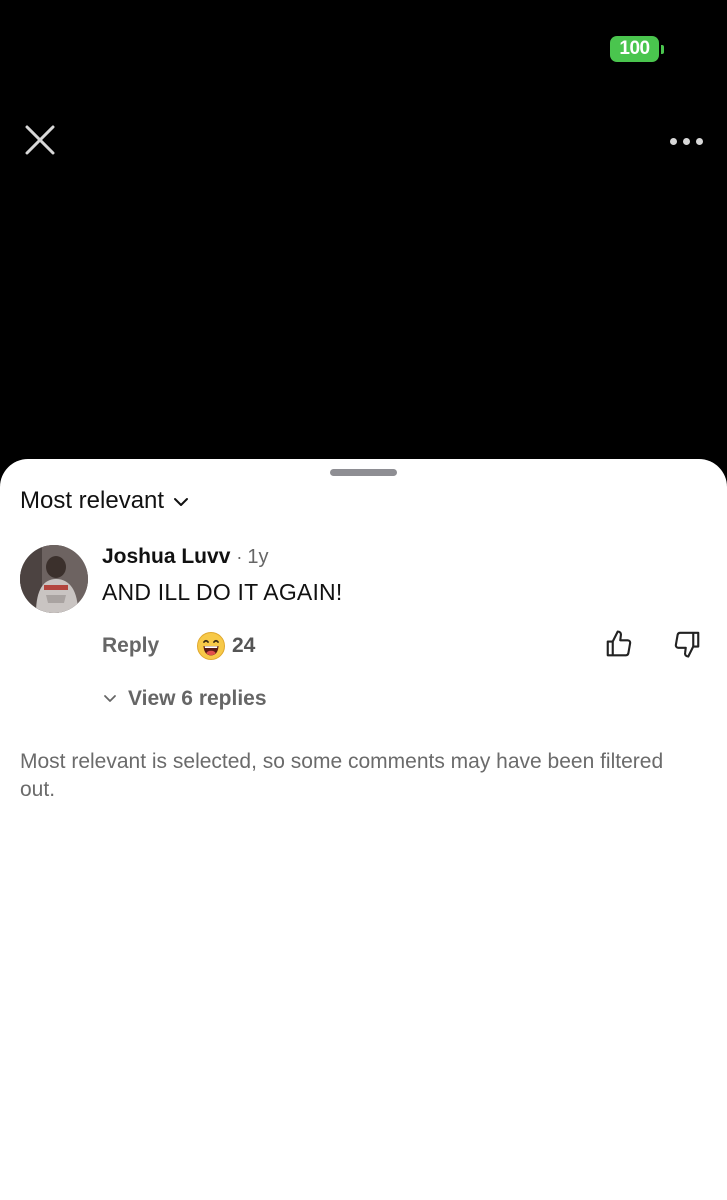 Image resolution: width=727 pixels, height=1200 pixels. What do you see at coordinates (363, 472) in the screenshot?
I see `sheet-grabber` at bounding box center [363, 472].